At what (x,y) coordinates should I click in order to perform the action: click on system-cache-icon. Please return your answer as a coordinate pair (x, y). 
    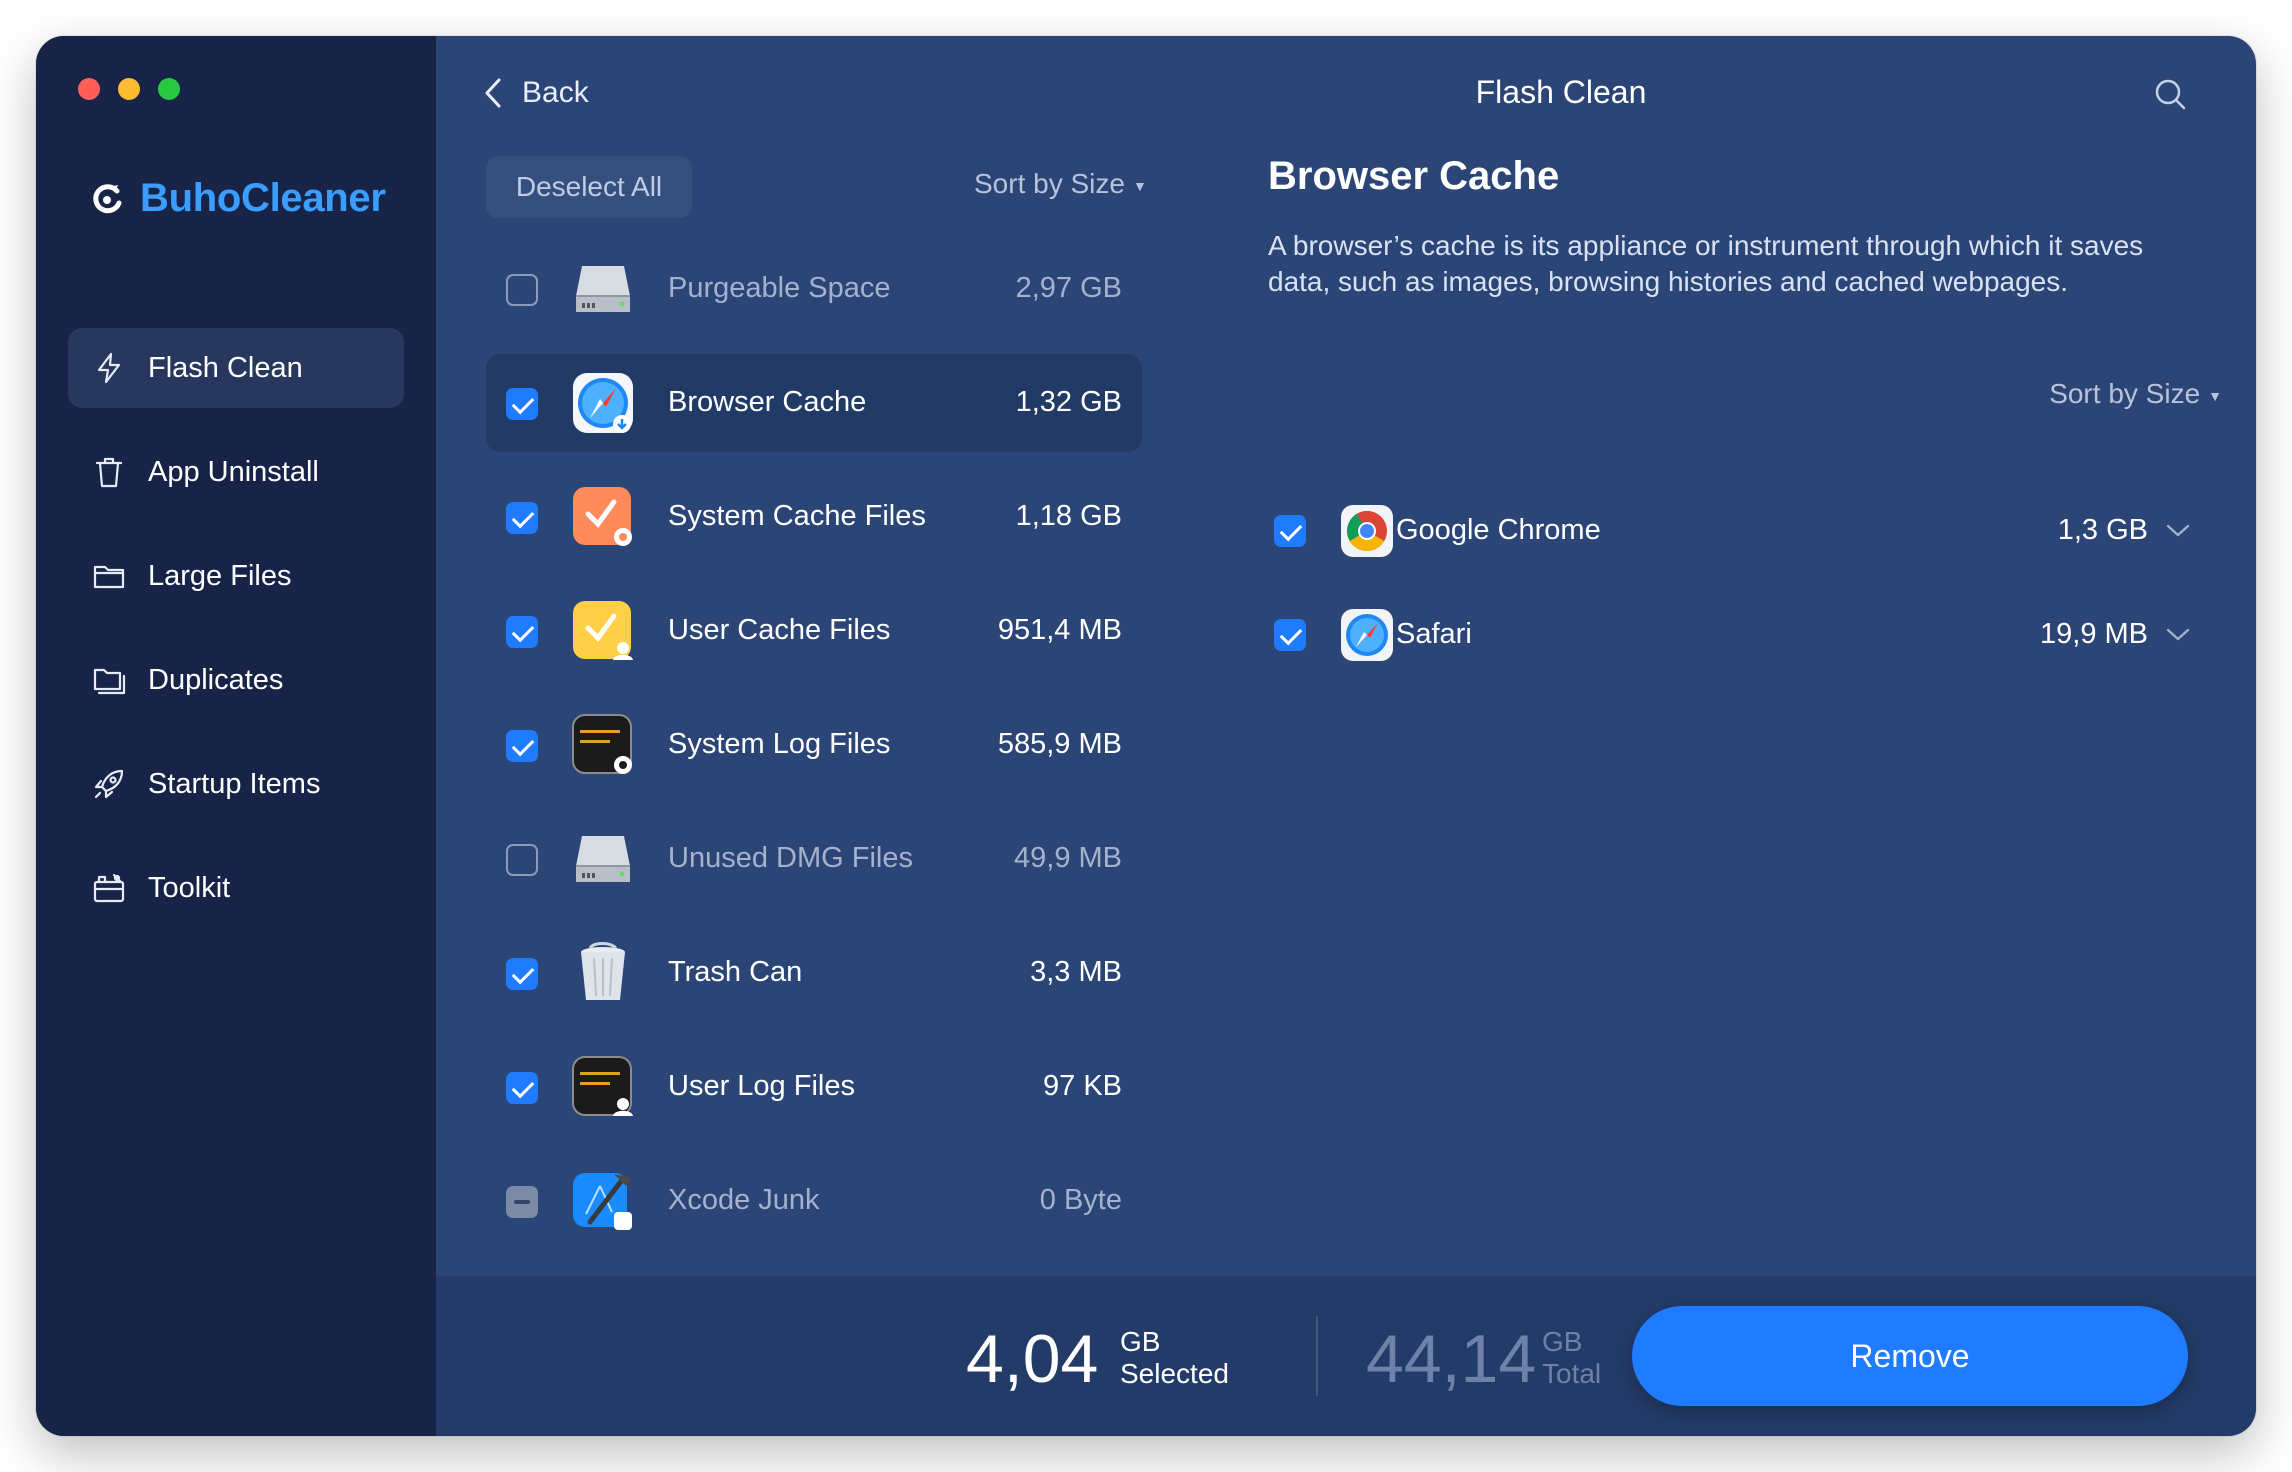
    Looking at the image, I should click on (602, 516).